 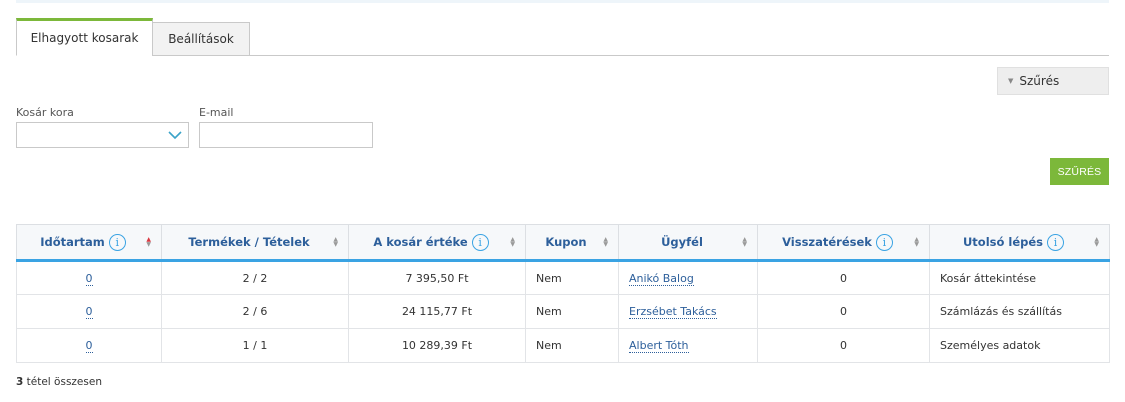 What do you see at coordinates (566, 242) in the screenshot?
I see `col-header-label: Kupon` at bounding box center [566, 242].